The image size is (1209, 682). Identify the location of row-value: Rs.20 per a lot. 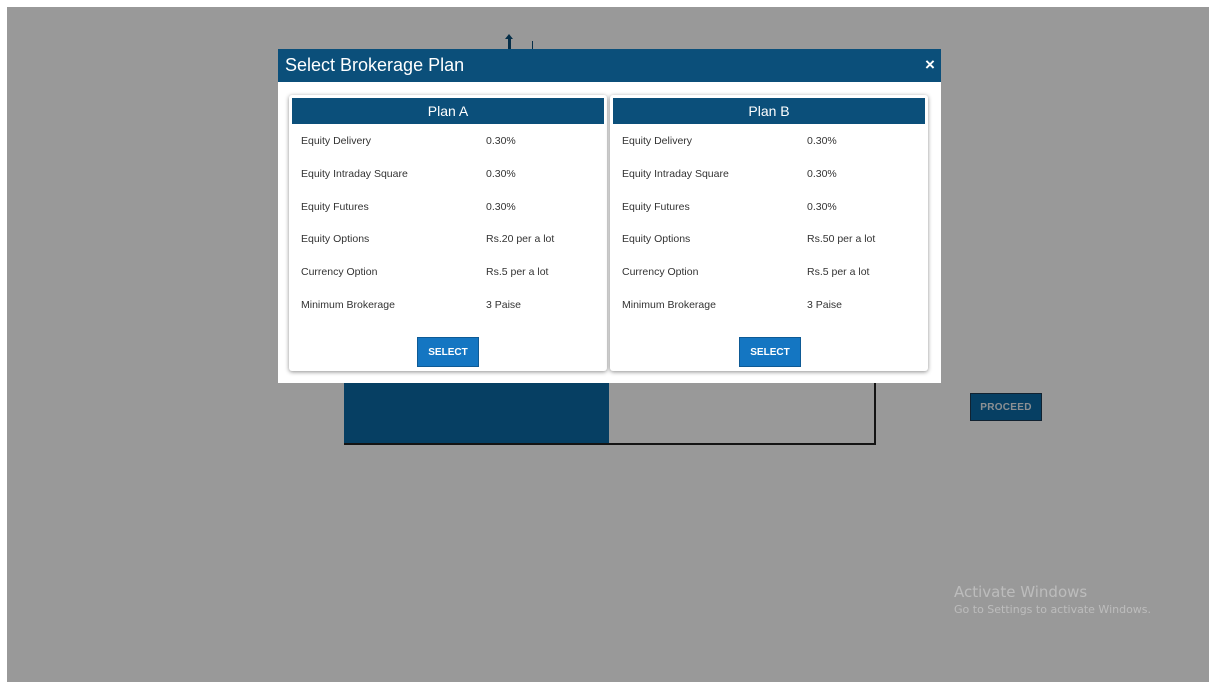
(520, 239).